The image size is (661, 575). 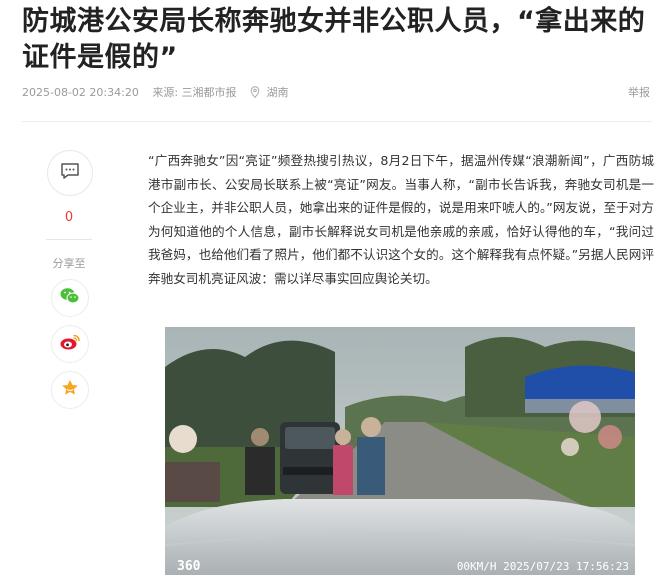 I want to click on report-link: 举报, so click(x=639, y=92).